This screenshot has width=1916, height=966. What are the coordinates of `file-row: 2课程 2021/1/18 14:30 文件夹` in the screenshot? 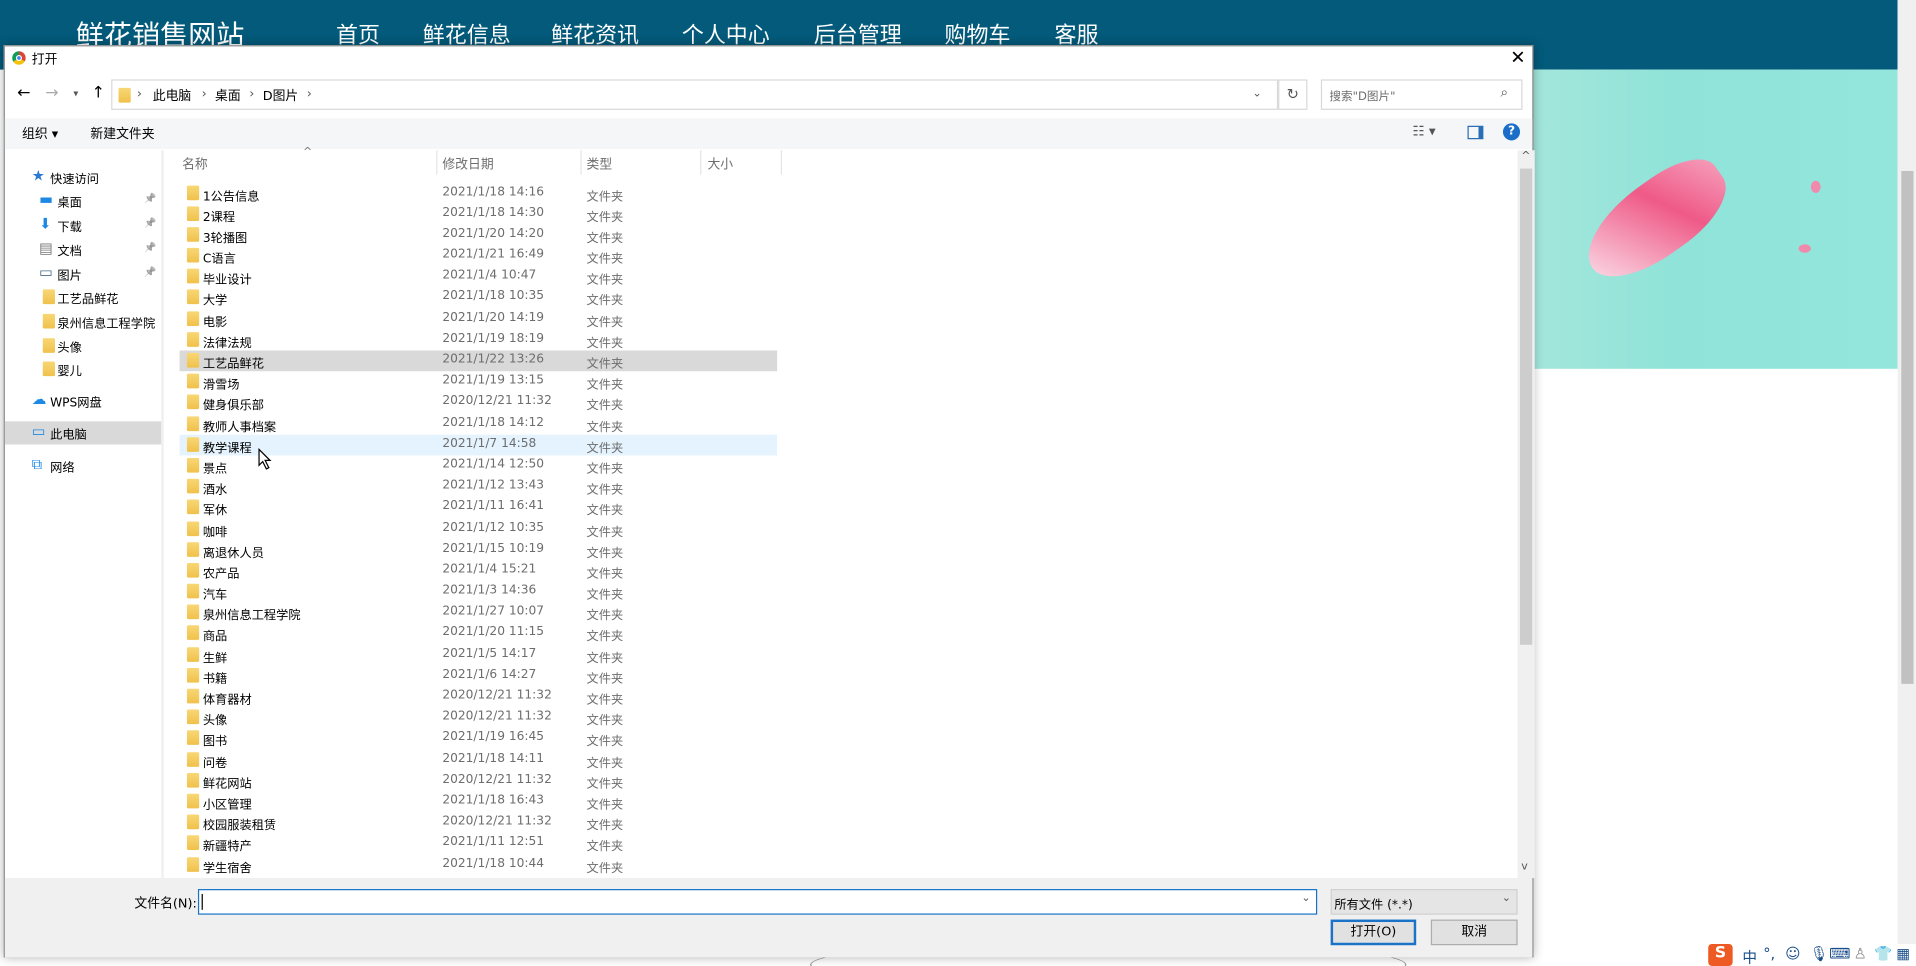 It's located at (479, 214).